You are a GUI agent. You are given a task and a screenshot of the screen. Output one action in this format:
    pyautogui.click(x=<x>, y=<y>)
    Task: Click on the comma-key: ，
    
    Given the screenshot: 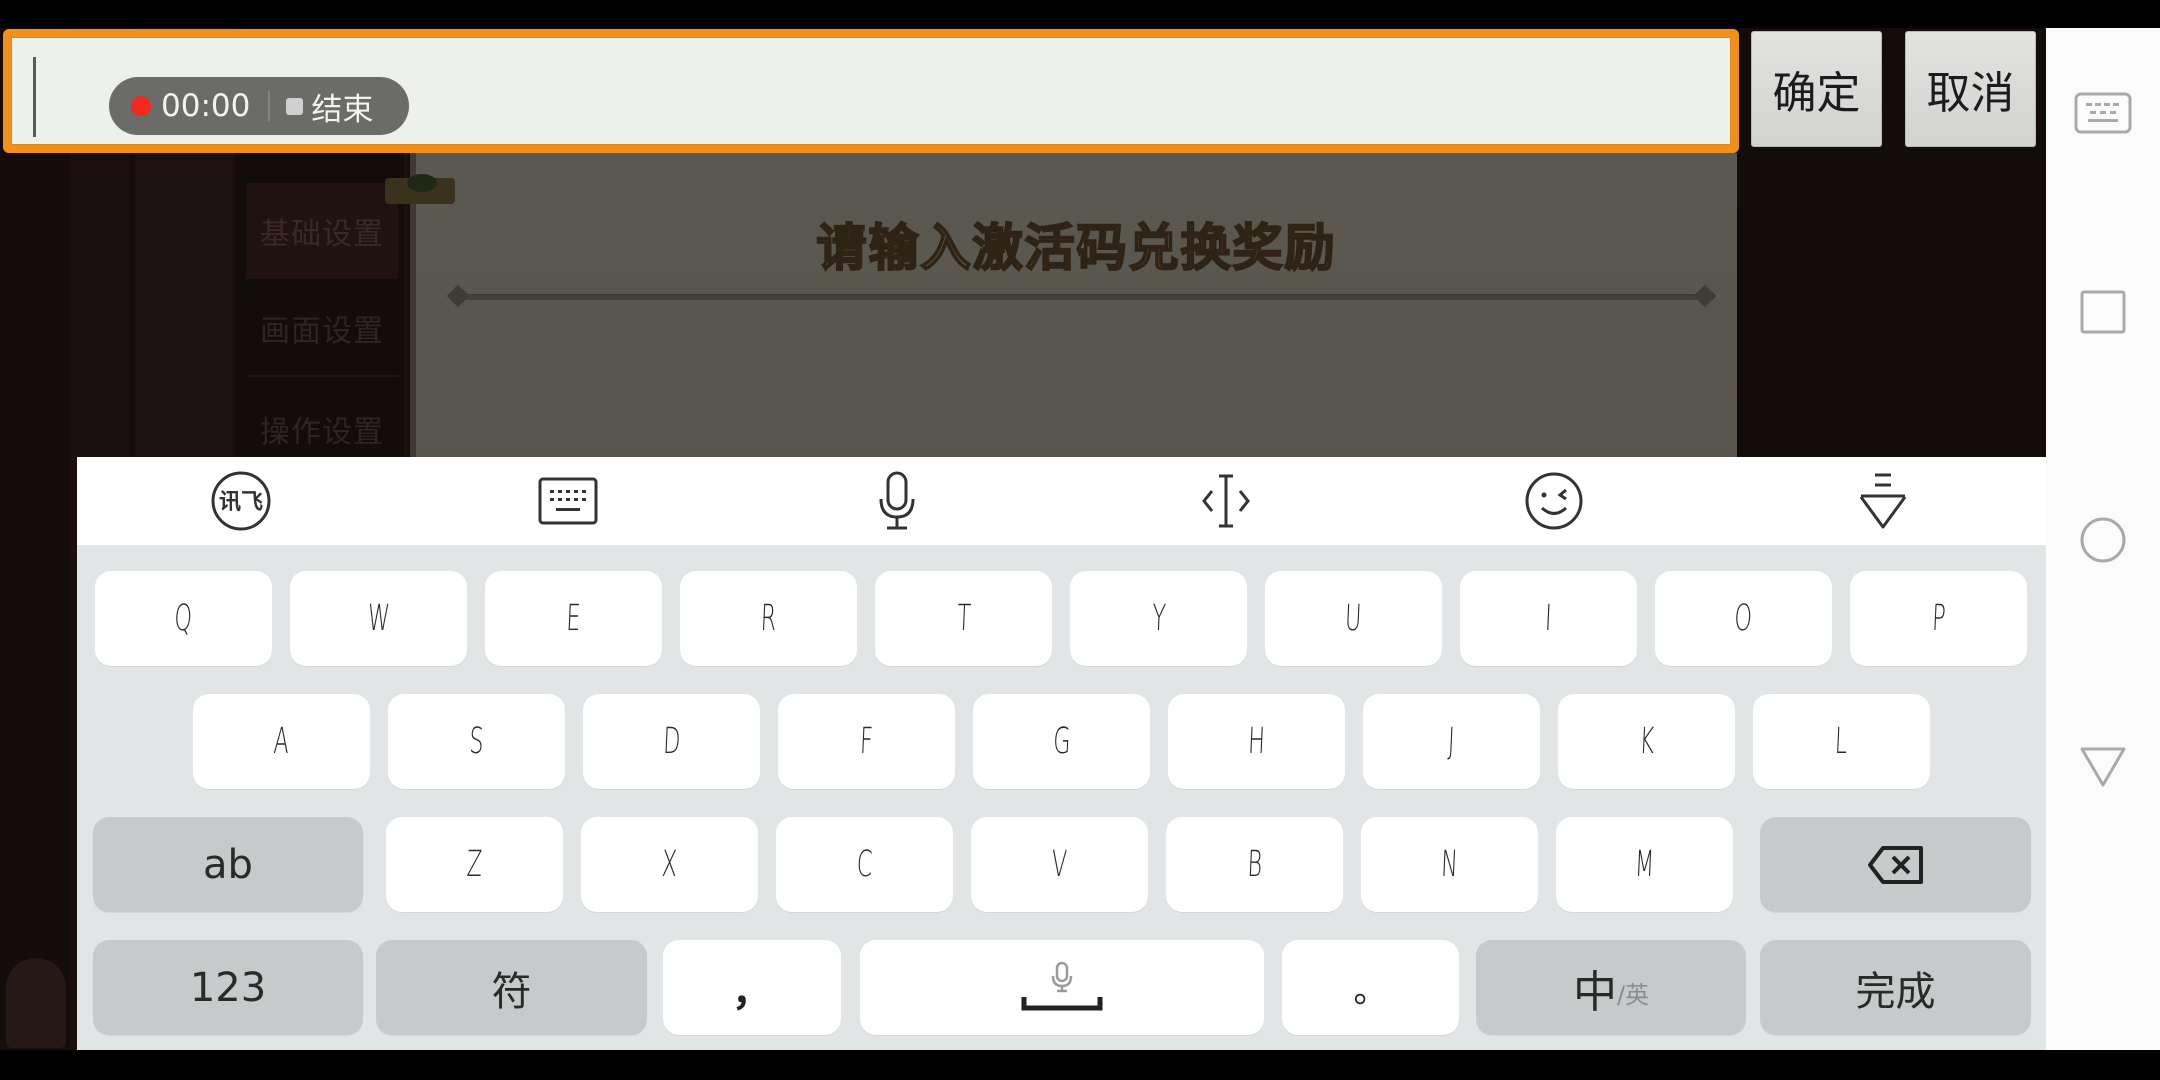 What is the action you would take?
    pyautogui.click(x=752, y=987)
    